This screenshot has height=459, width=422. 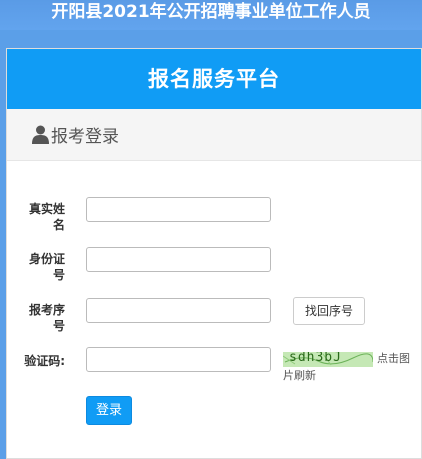 I want to click on exam-seq-input, so click(x=178, y=310).